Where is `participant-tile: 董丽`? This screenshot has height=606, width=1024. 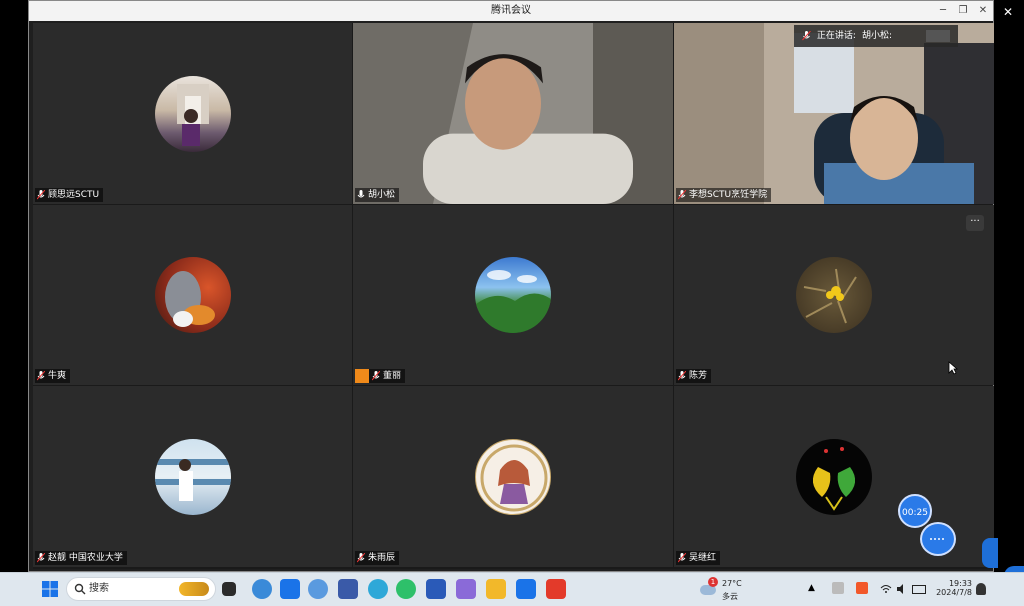 participant-tile: 董丽 is located at coordinates (513, 295).